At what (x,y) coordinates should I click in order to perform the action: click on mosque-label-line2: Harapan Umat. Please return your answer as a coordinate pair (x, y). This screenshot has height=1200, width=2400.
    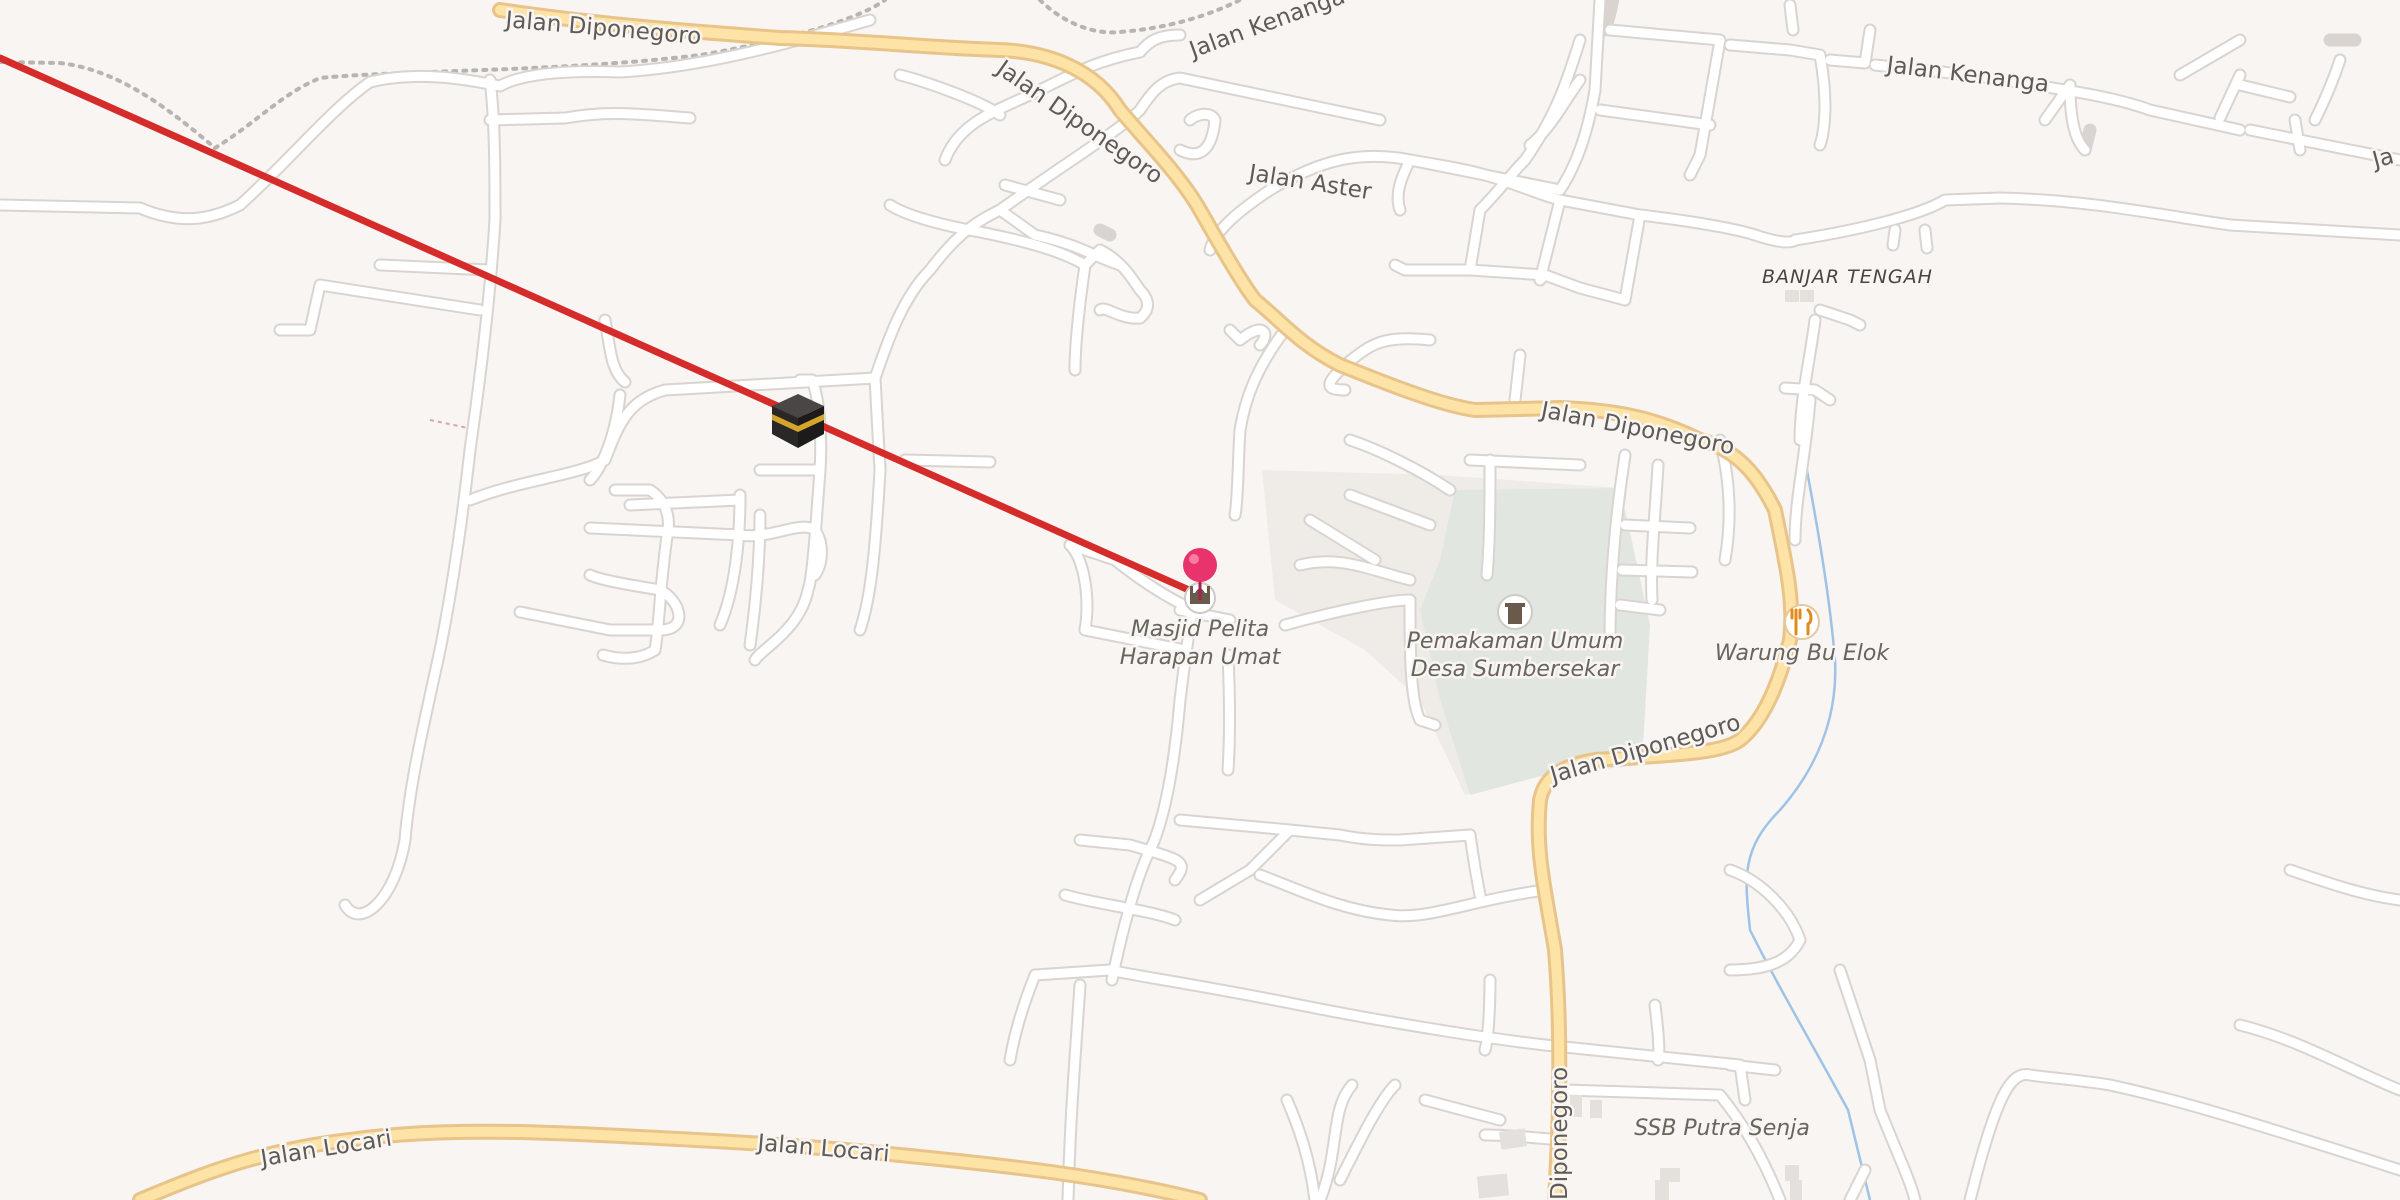
    Looking at the image, I should click on (1201, 657).